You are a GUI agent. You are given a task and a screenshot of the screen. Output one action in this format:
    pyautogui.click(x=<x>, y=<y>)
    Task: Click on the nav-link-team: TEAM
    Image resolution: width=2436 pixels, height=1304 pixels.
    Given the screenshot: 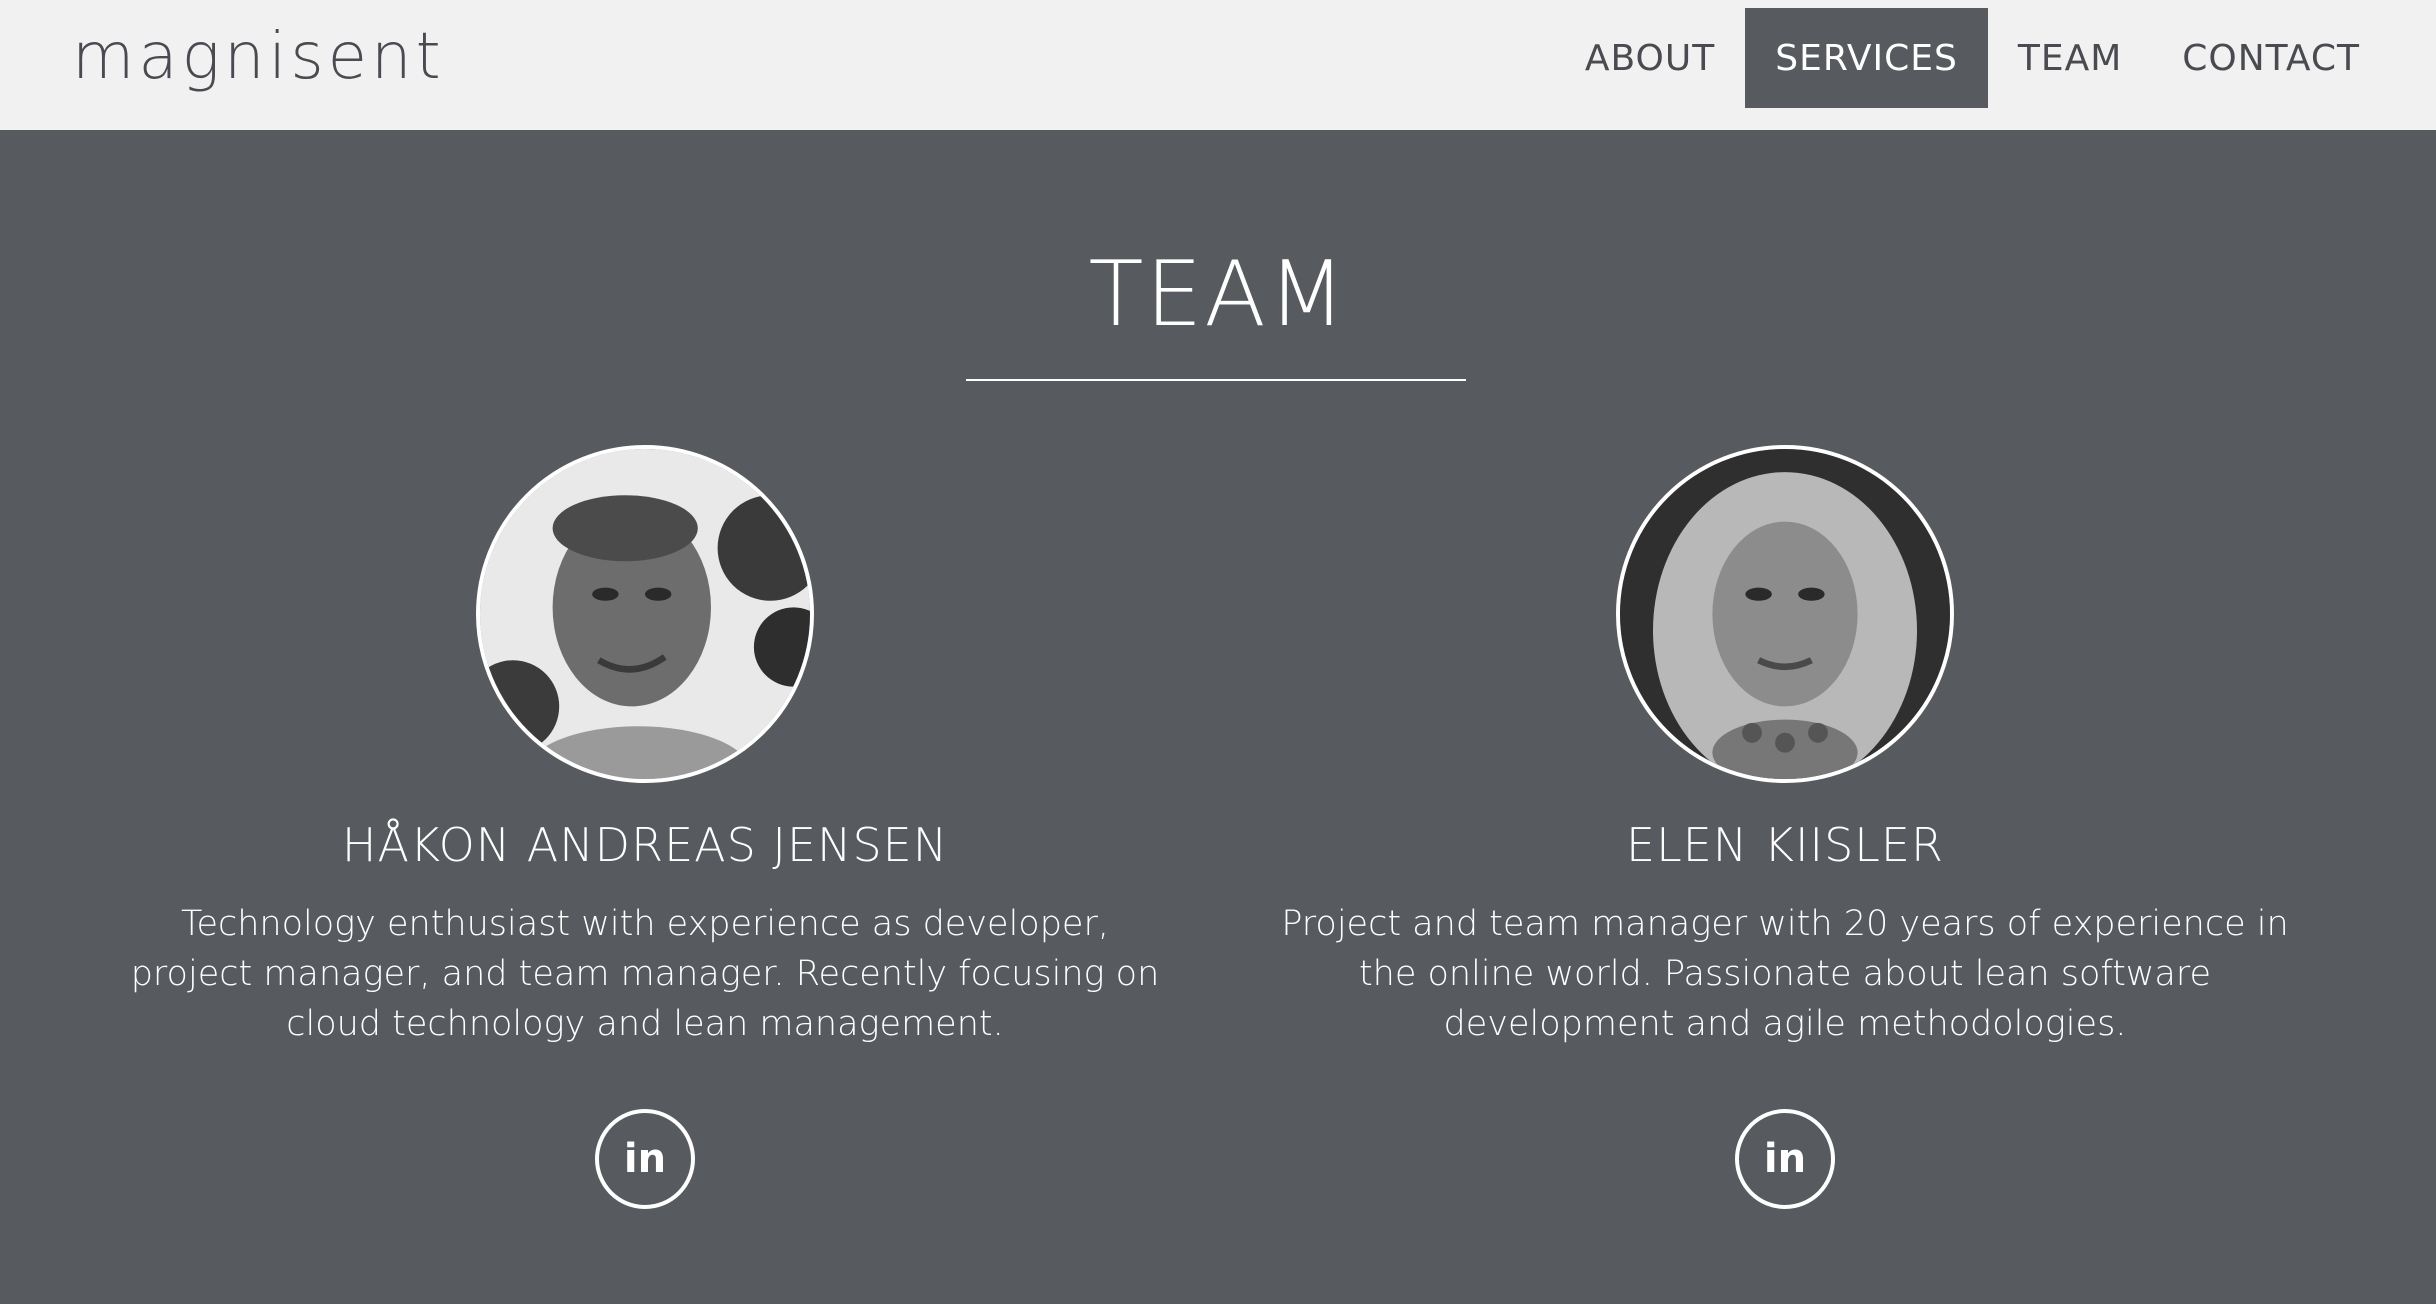 What is the action you would take?
    pyautogui.click(x=2070, y=58)
    